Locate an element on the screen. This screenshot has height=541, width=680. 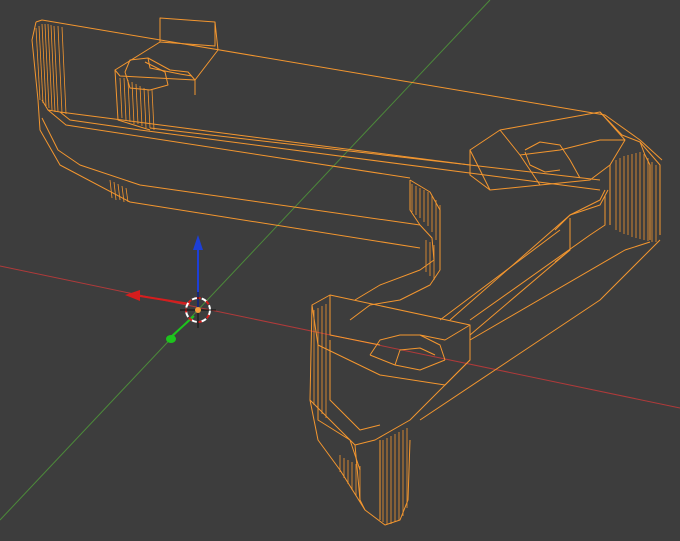
origin-dot is located at coordinates (198, 310).